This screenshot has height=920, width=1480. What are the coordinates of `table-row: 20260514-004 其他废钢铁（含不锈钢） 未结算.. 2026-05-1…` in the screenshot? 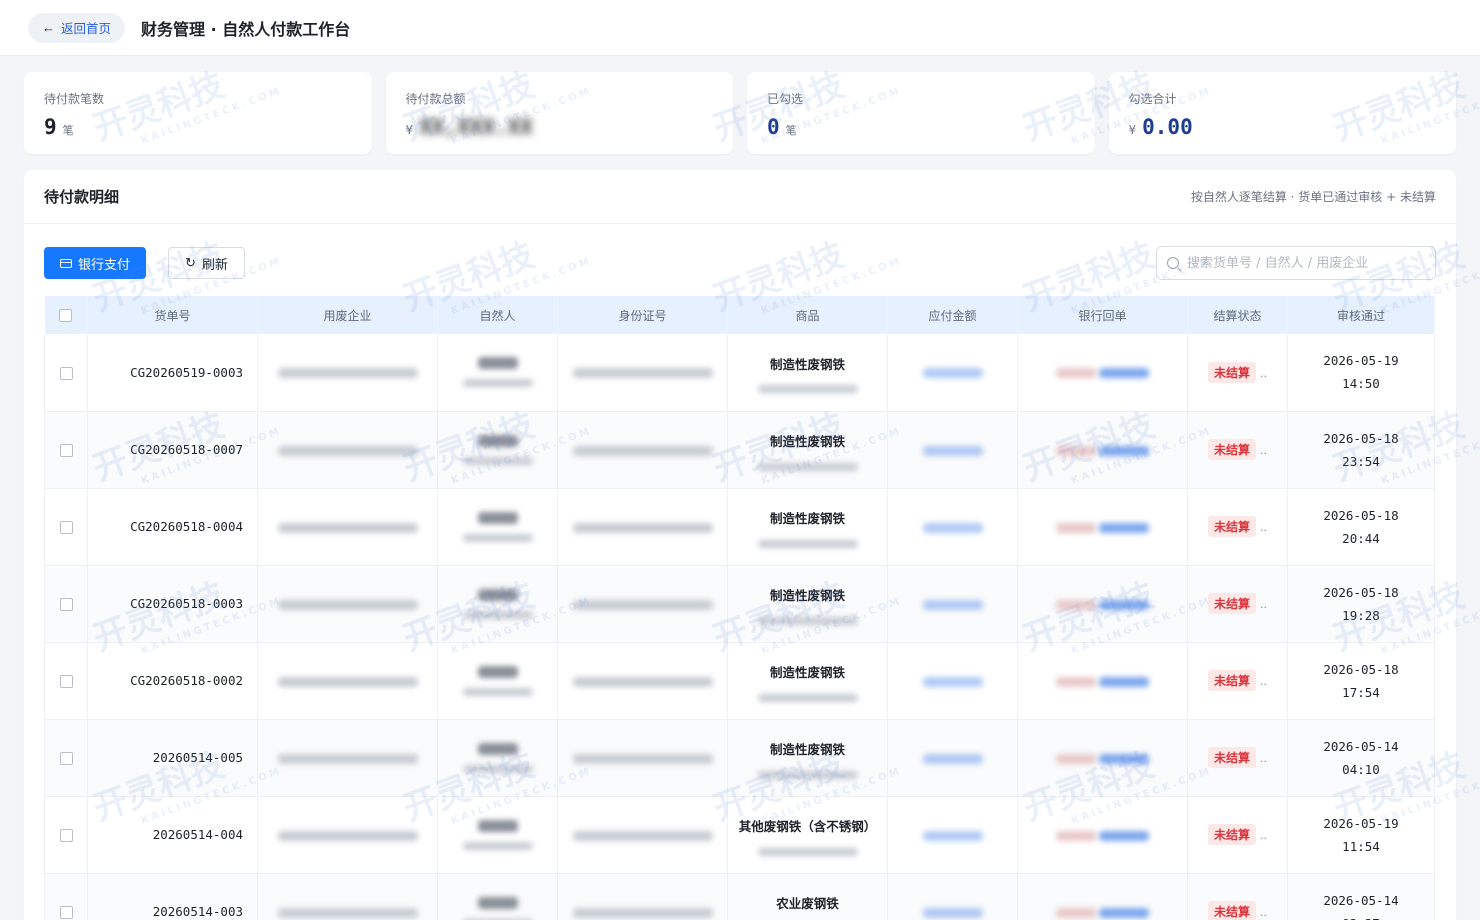 It's located at (739, 835).